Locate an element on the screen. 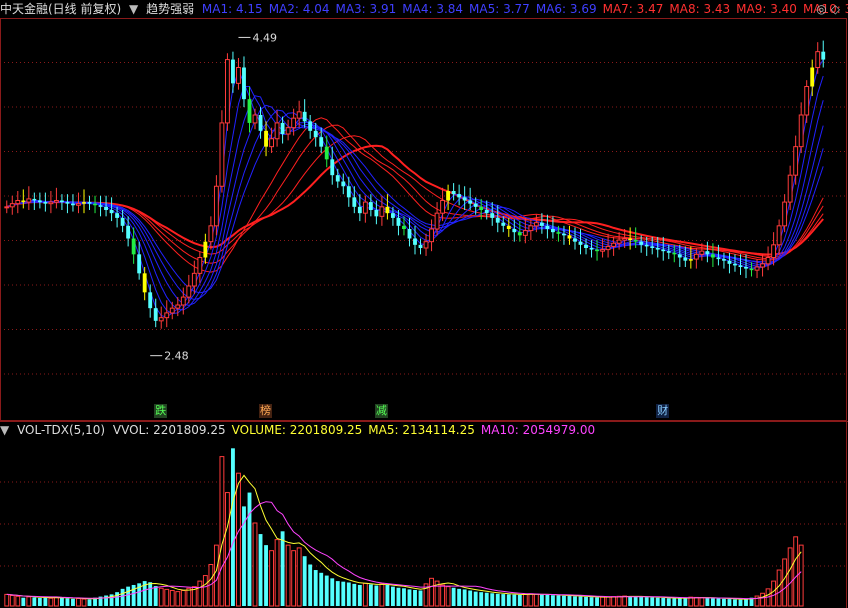 The height and width of the screenshot is (608, 848). ma-value-6: MA6: 3.69 is located at coordinates (566, 9).